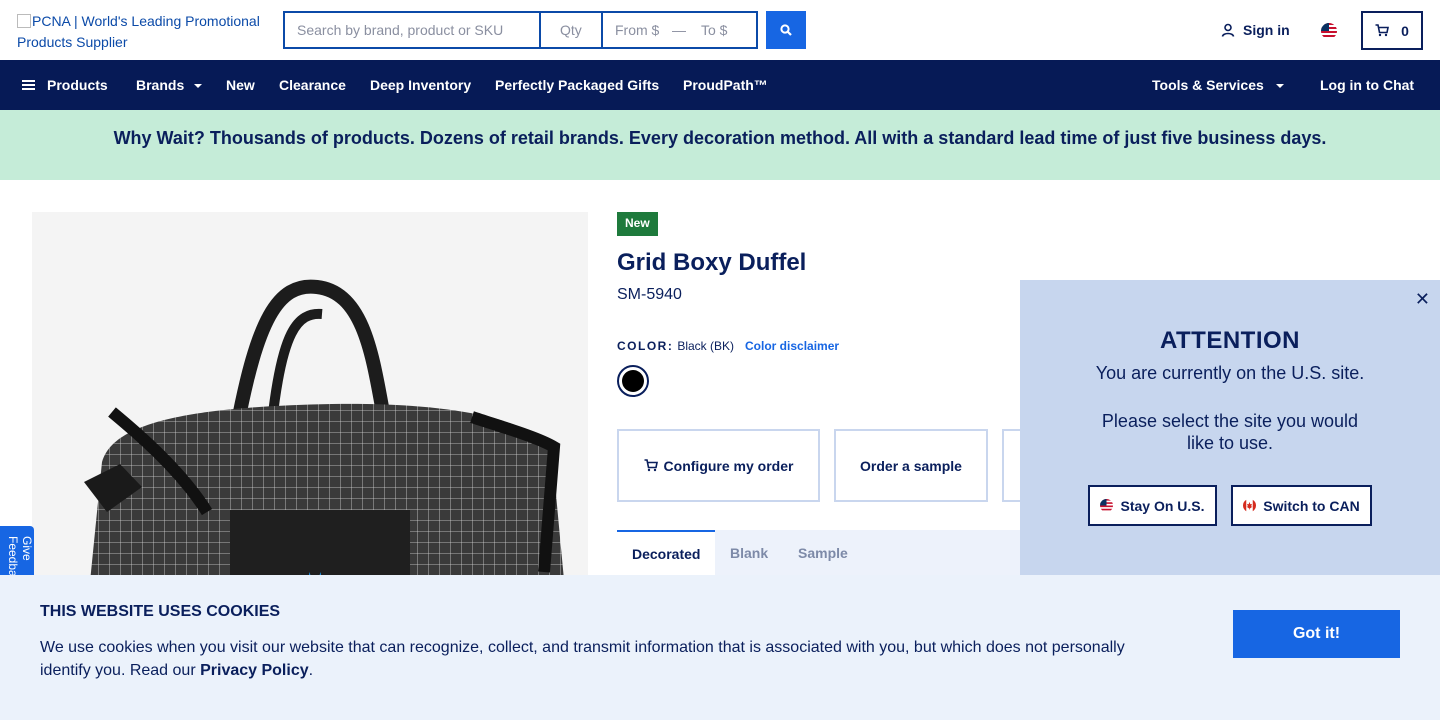  Describe the element at coordinates (666, 553) in the screenshot. I see `tab-decorated: Decorated` at that location.